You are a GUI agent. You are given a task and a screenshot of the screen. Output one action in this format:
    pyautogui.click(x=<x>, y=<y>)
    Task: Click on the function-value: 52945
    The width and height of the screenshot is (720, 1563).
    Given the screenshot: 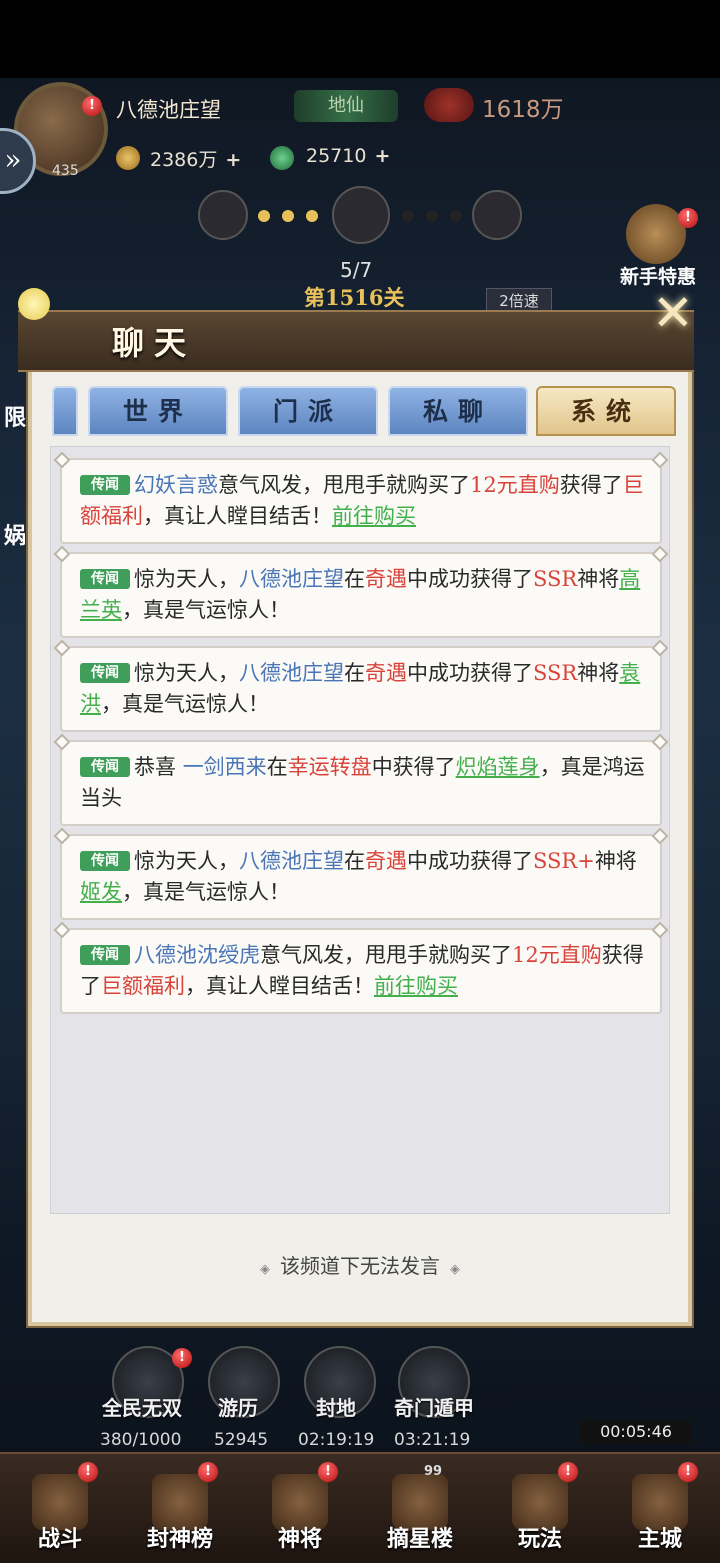 What is the action you would take?
    pyautogui.click(x=241, y=1440)
    